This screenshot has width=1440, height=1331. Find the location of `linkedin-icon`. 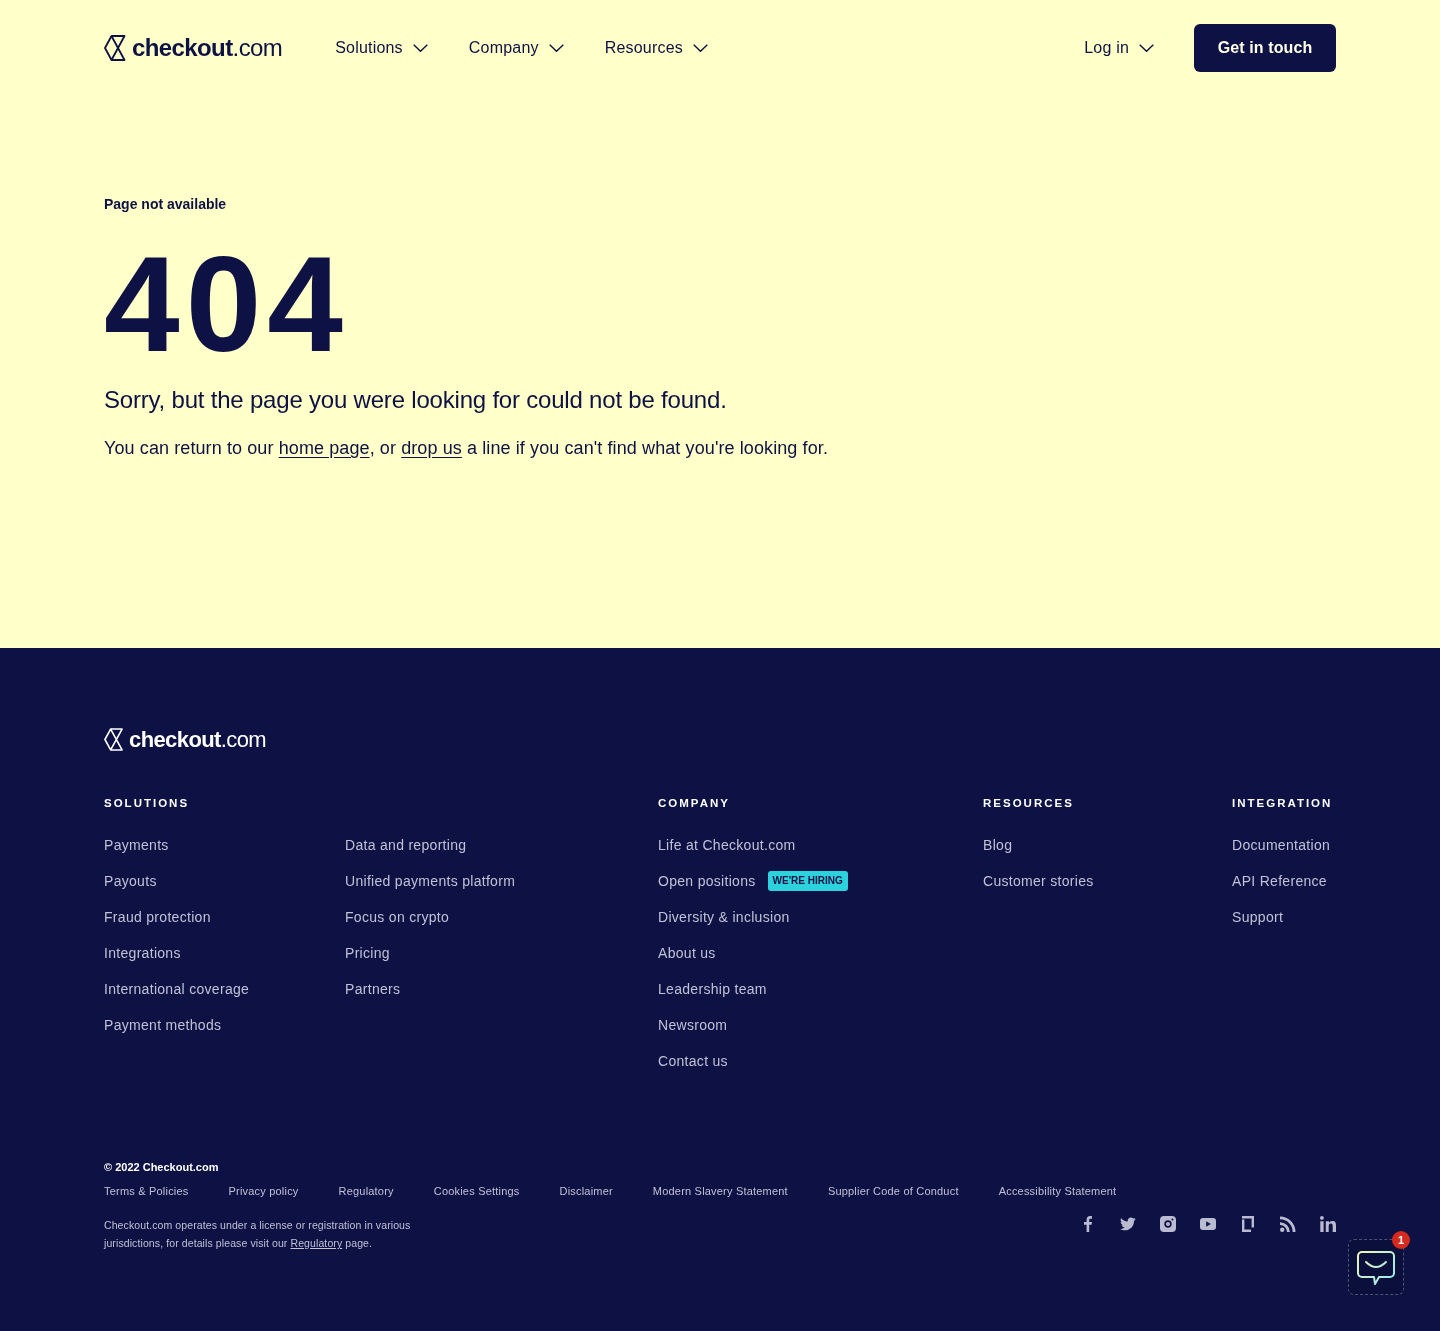

linkedin-icon is located at coordinates (1328, 1224).